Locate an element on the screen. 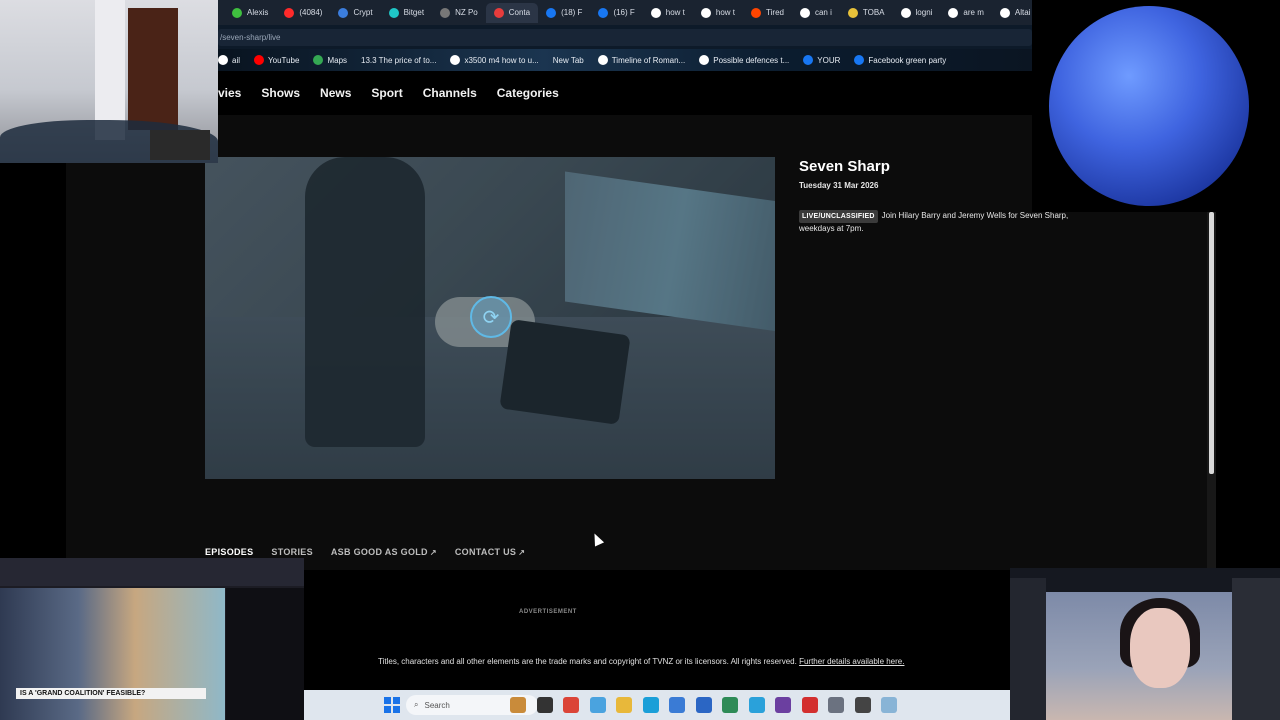 This screenshot has height=720, width=1280. browser-tab: logni is located at coordinates (917, 13).